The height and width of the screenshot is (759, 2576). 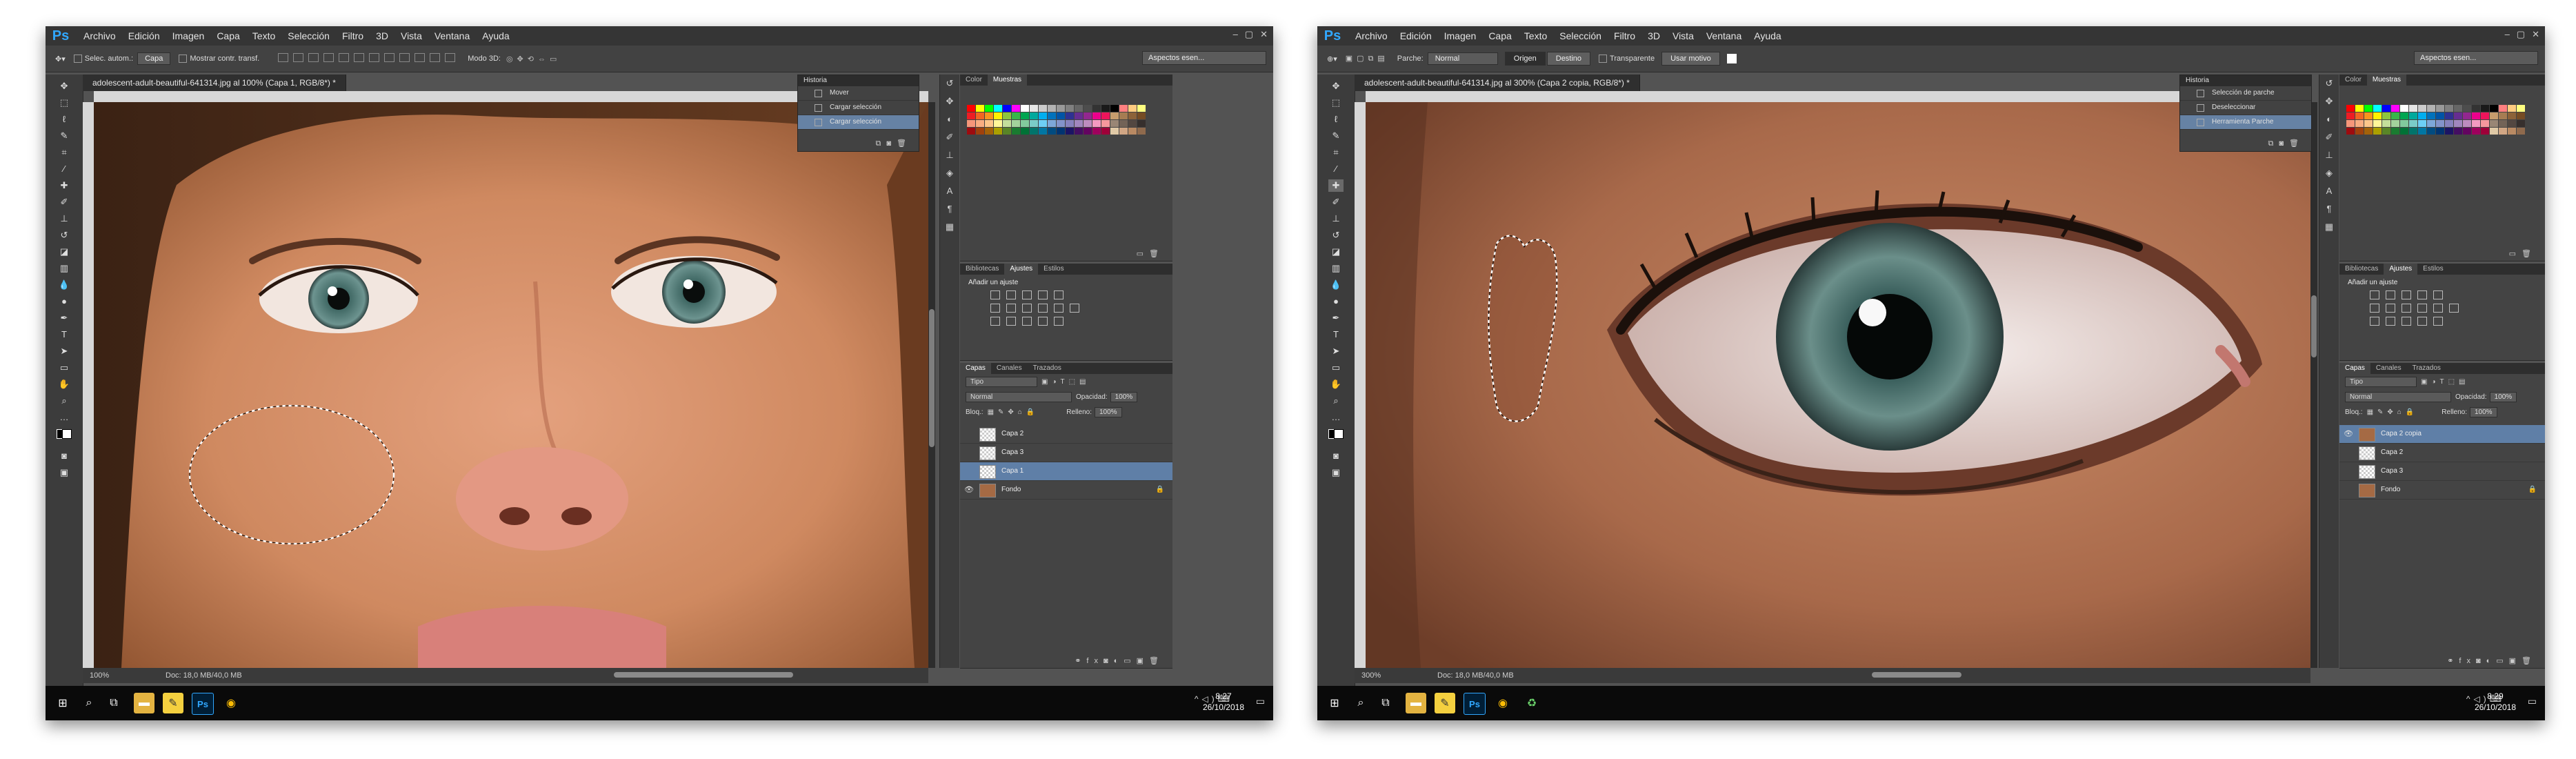 I want to click on file-explorer-icon: ▬, so click(x=144, y=703).